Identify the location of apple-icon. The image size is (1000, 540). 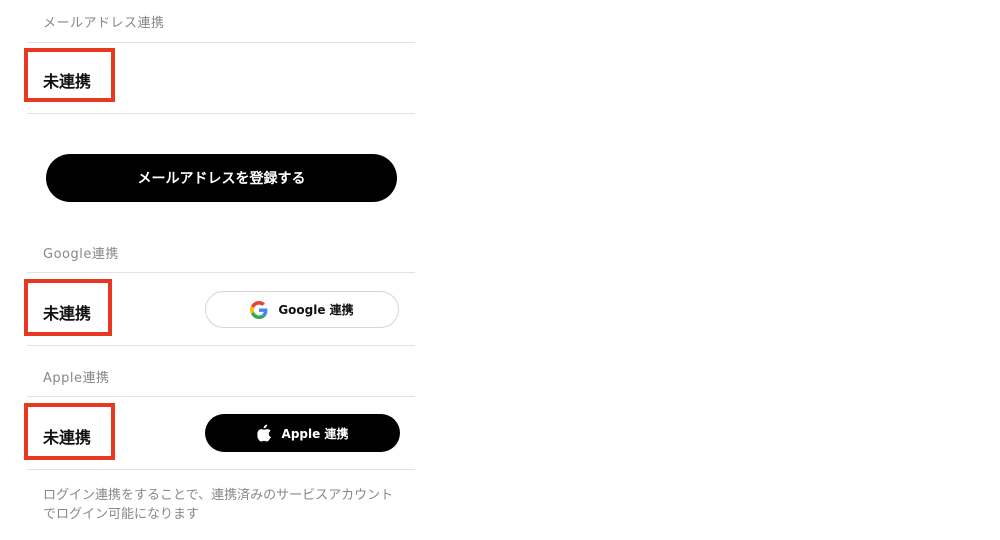
(264, 433).